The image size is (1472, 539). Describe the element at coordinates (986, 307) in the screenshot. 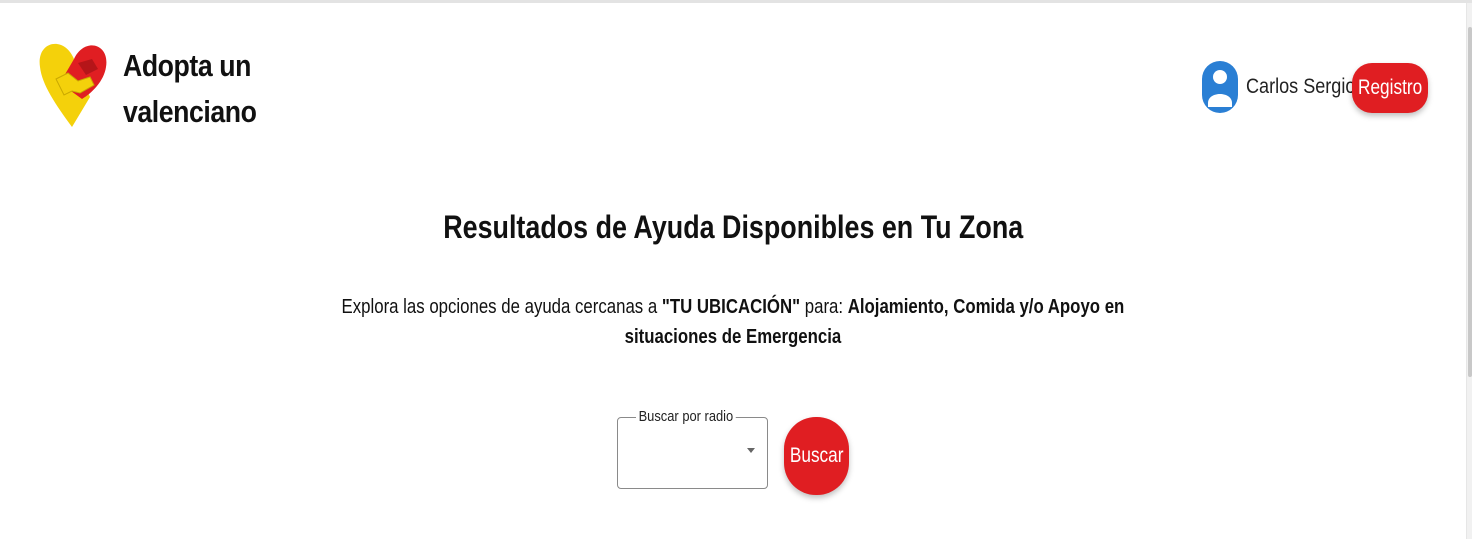

I see `subtitle-bold-1: Alojamiento, Comida y/o Apoyo en` at that location.